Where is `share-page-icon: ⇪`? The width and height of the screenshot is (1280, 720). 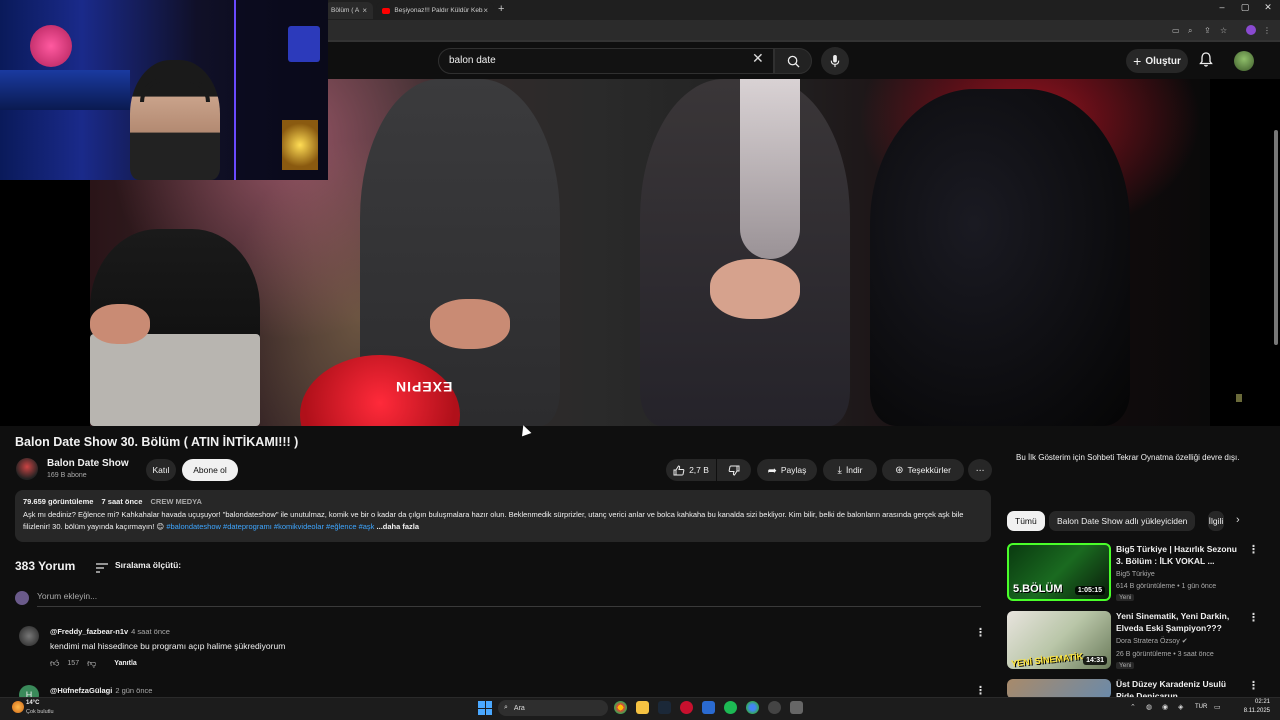 share-page-icon: ⇪ is located at coordinates (1207, 30).